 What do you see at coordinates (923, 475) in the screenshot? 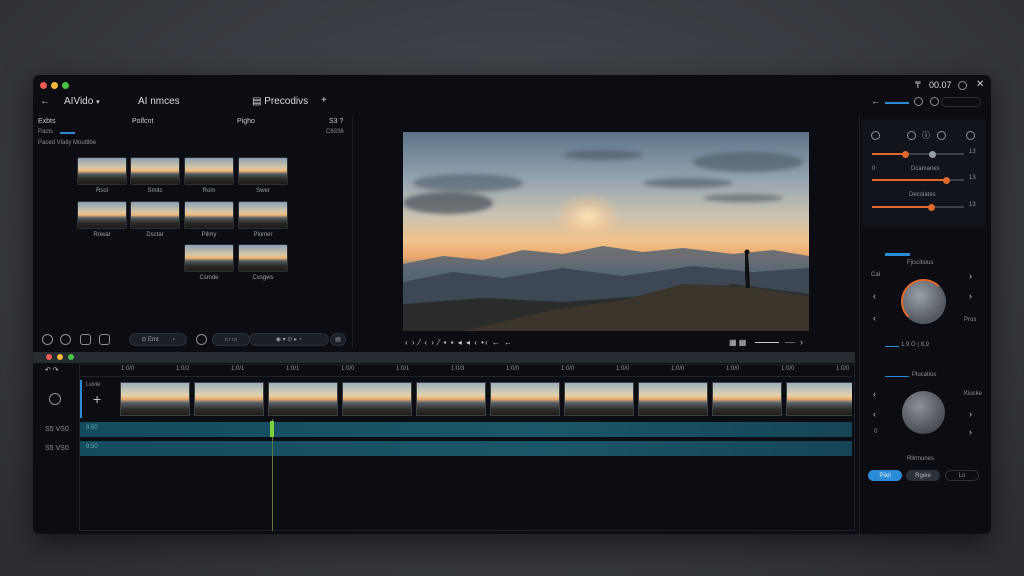
I see `secondary-button: Rgeie` at bounding box center [923, 475].